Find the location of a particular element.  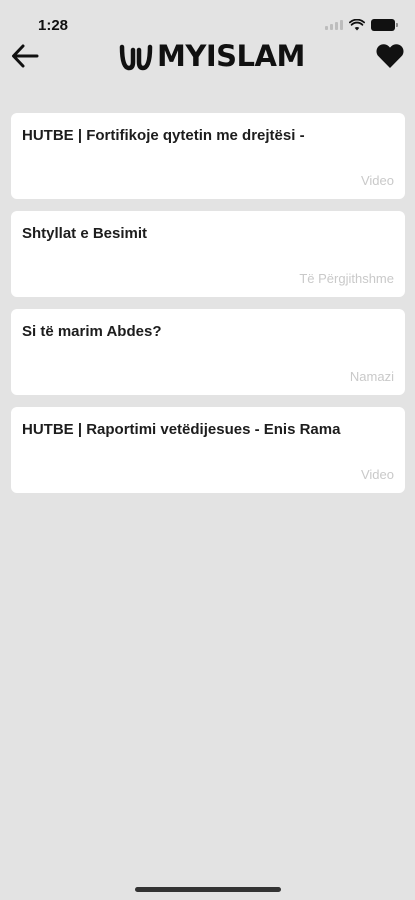

item-title: Si të marim Abdes? is located at coordinates (92, 331).